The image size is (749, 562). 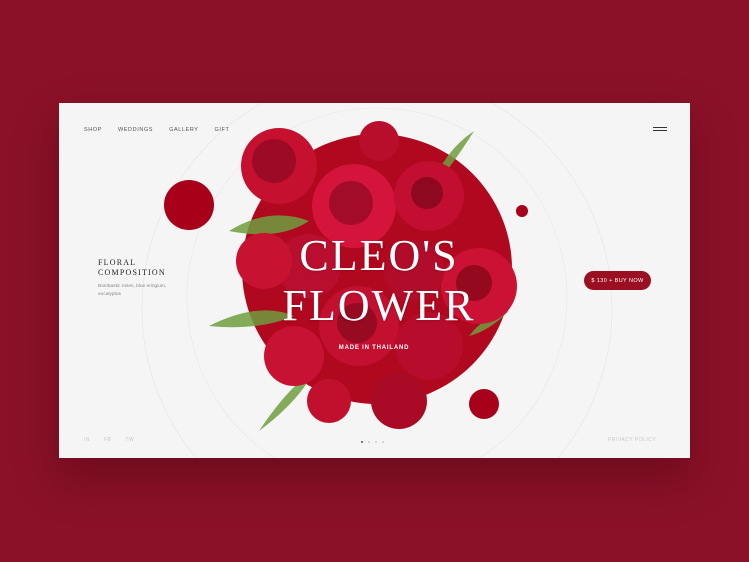 What do you see at coordinates (117, 262) in the screenshot?
I see `product-heading-line1: FLORAL` at bounding box center [117, 262].